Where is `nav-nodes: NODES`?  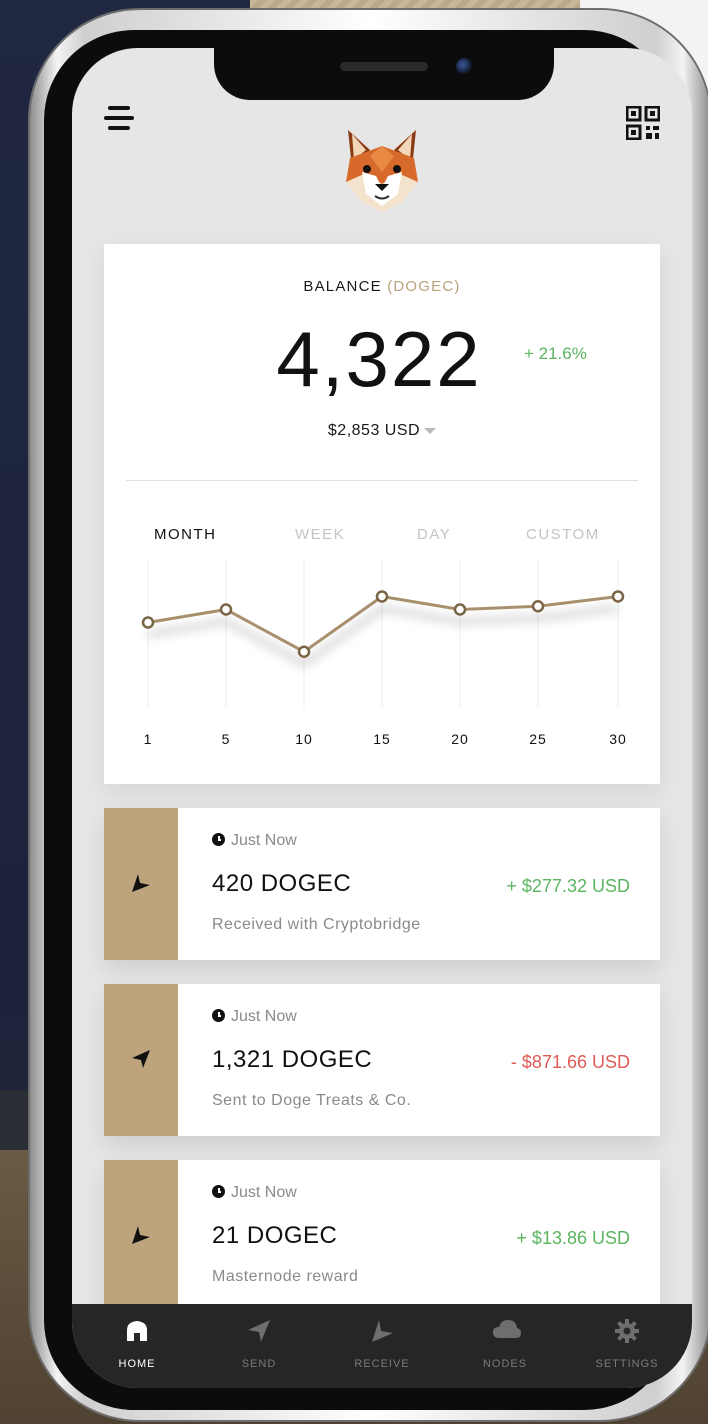 nav-nodes: NODES is located at coordinates (505, 1346).